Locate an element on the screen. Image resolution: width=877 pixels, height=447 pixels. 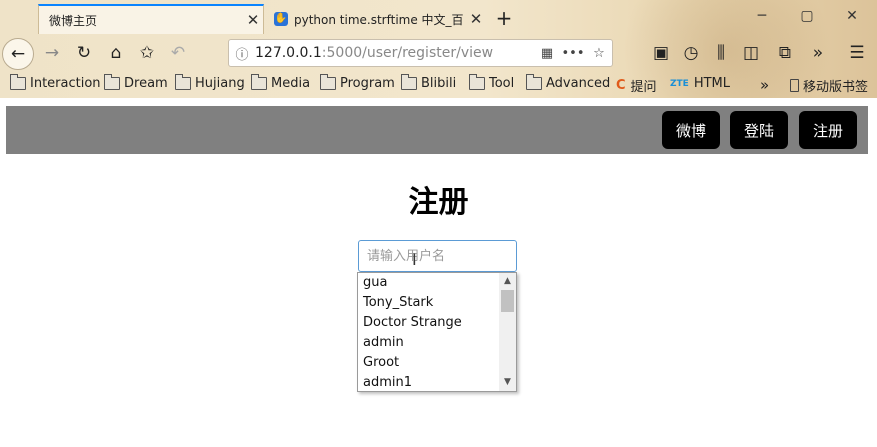
scroll-up-arrow-icon: ▲ is located at coordinates (507, 281).